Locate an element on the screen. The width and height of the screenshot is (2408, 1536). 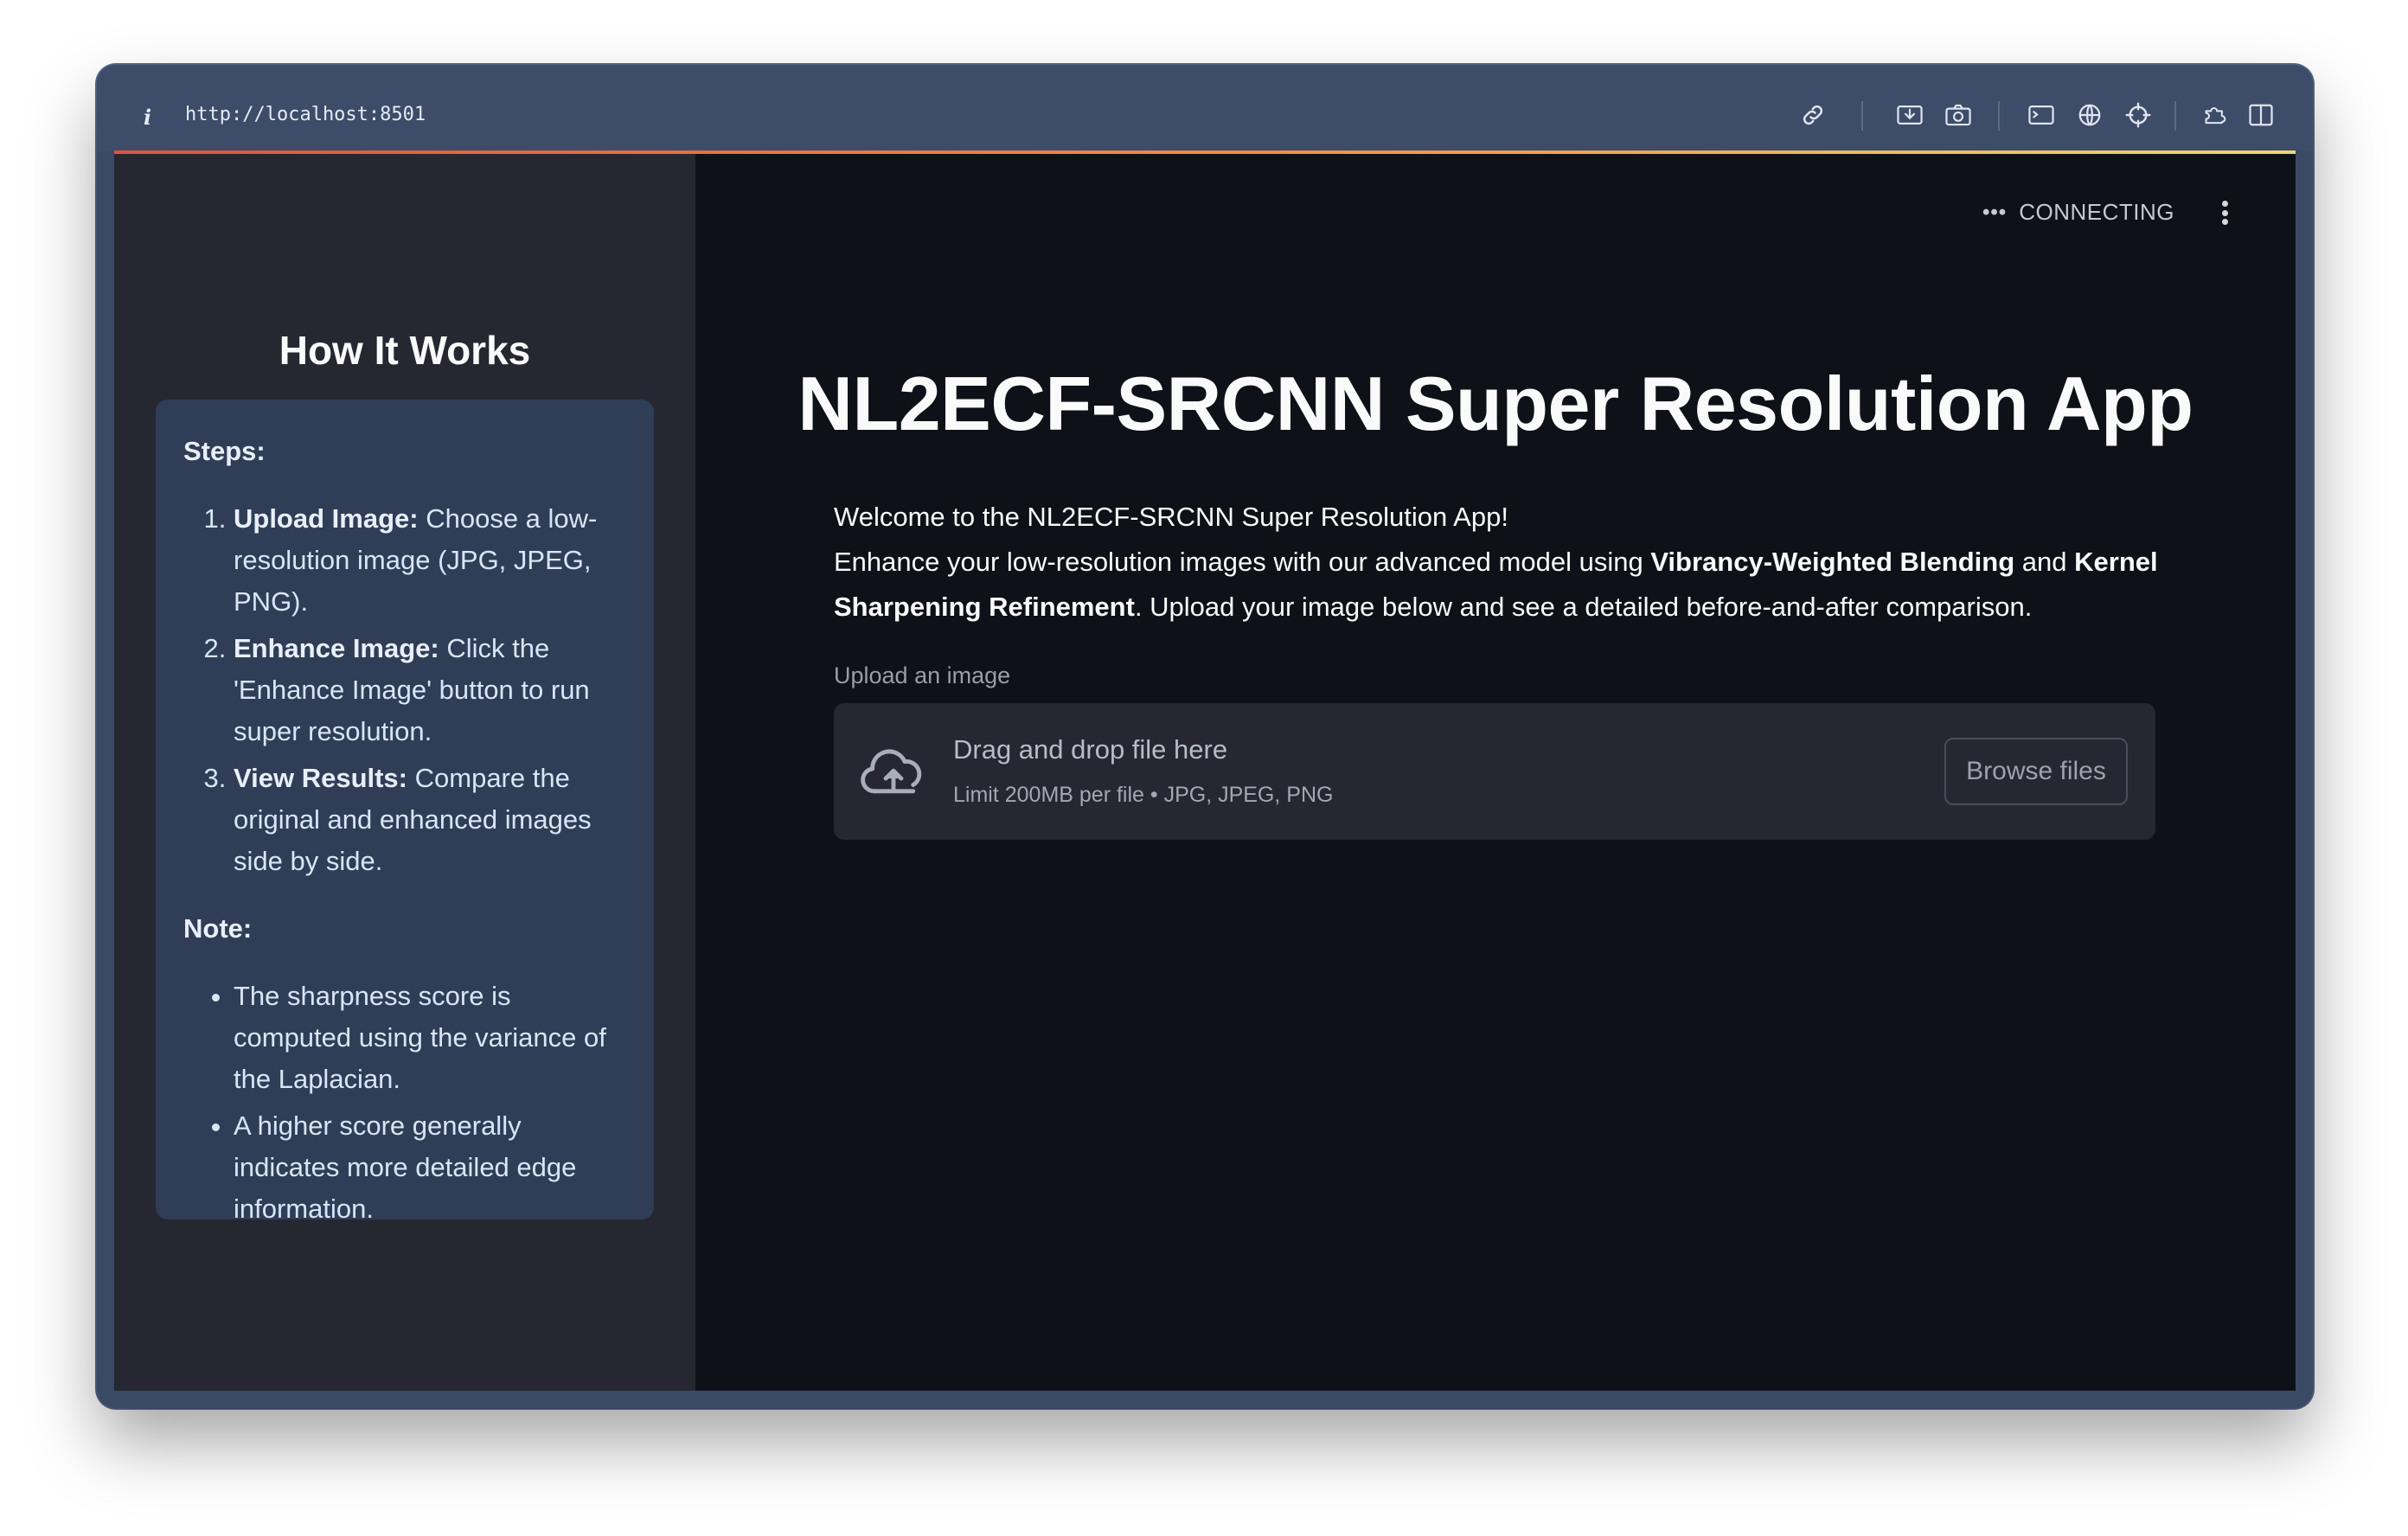
page-title: NL2ECF-SRCNN Super Resolution App is located at coordinates (1495, 403).